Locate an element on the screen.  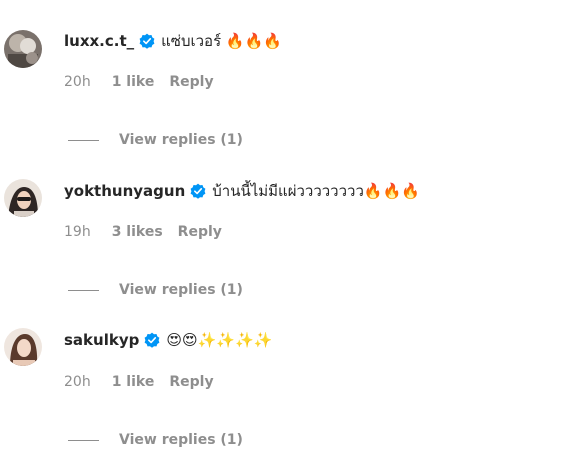
comment-line: luxx.c.t_ แซ่บเวอร์ 🔥🔥🔥 is located at coordinates (173, 41).